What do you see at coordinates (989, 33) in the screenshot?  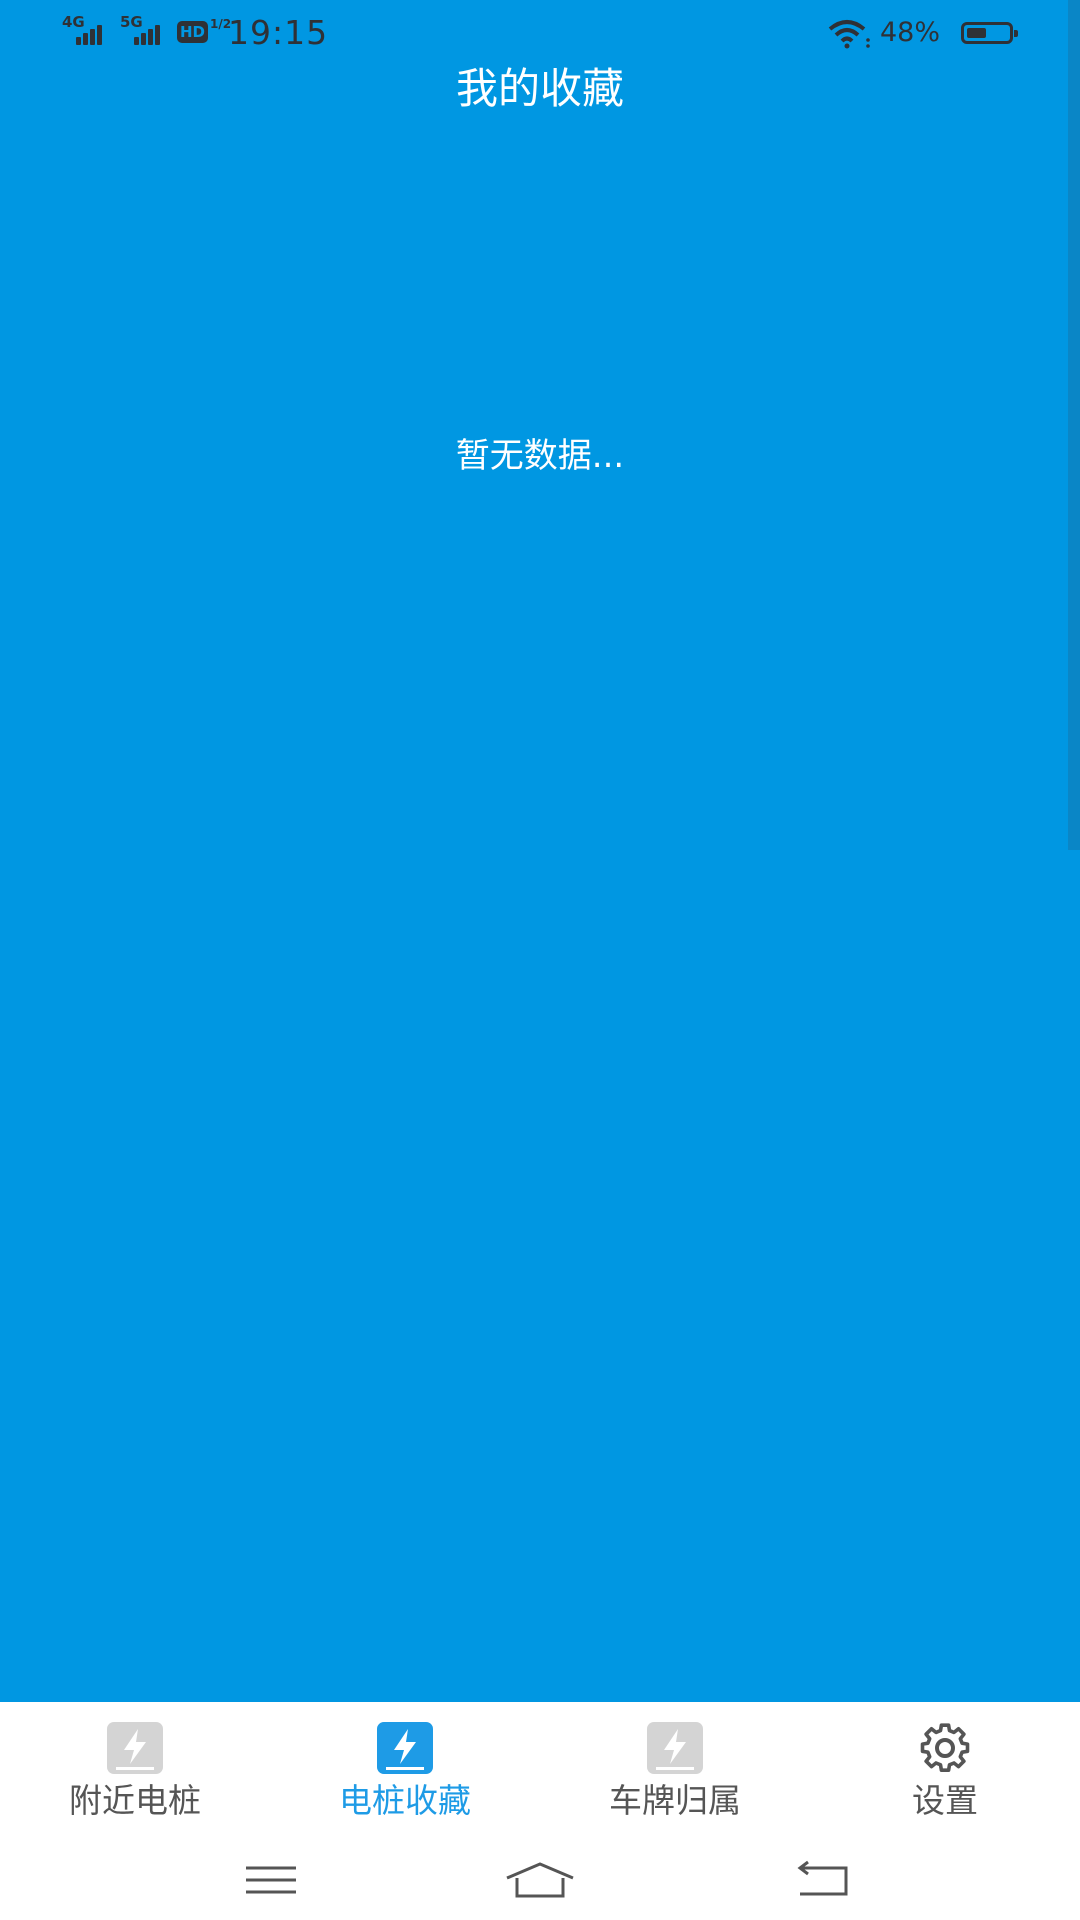 I see `battery-icon` at bounding box center [989, 33].